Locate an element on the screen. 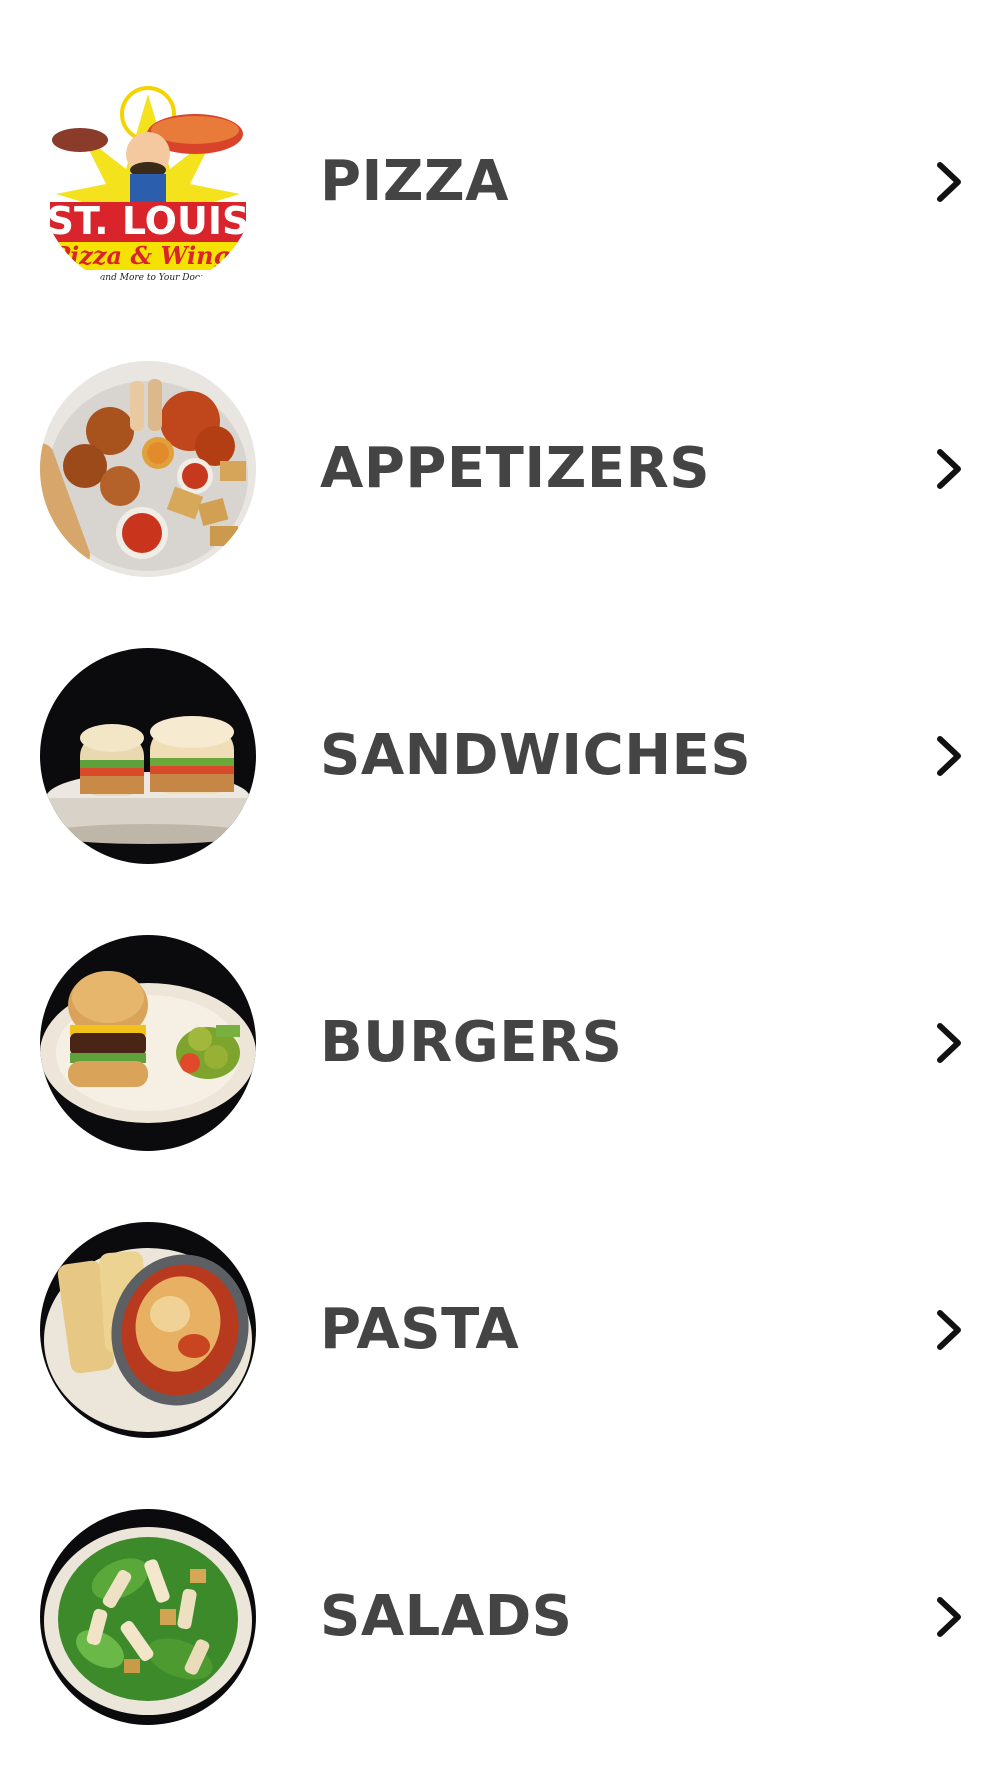  burger-plate-photo is located at coordinates (148, 1043).